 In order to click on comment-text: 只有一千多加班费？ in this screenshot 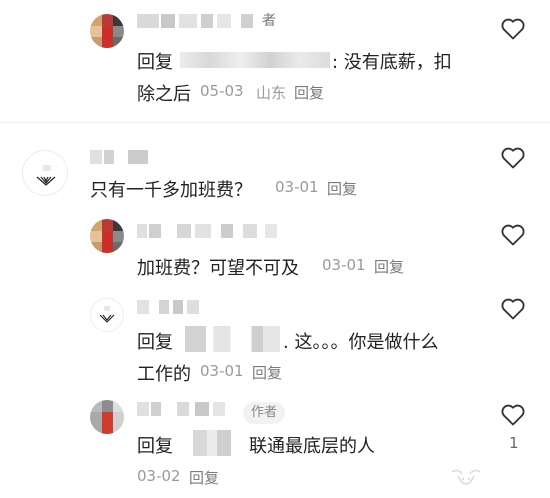, I will do `click(171, 190)`.